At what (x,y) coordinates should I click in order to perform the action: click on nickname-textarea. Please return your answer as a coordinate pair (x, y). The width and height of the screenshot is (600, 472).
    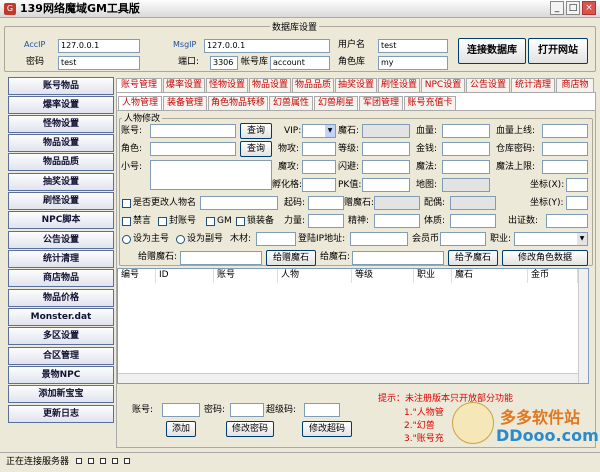
    Looking at the image, I should click on (211, 175).